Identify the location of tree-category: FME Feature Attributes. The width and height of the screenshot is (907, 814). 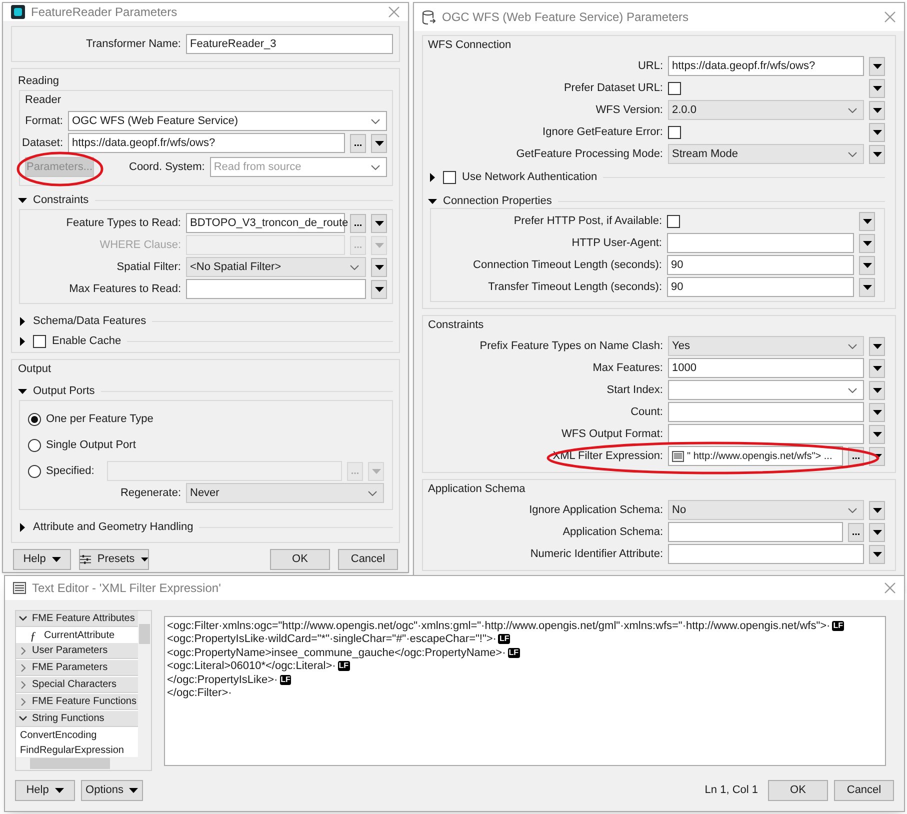
(77, 619).